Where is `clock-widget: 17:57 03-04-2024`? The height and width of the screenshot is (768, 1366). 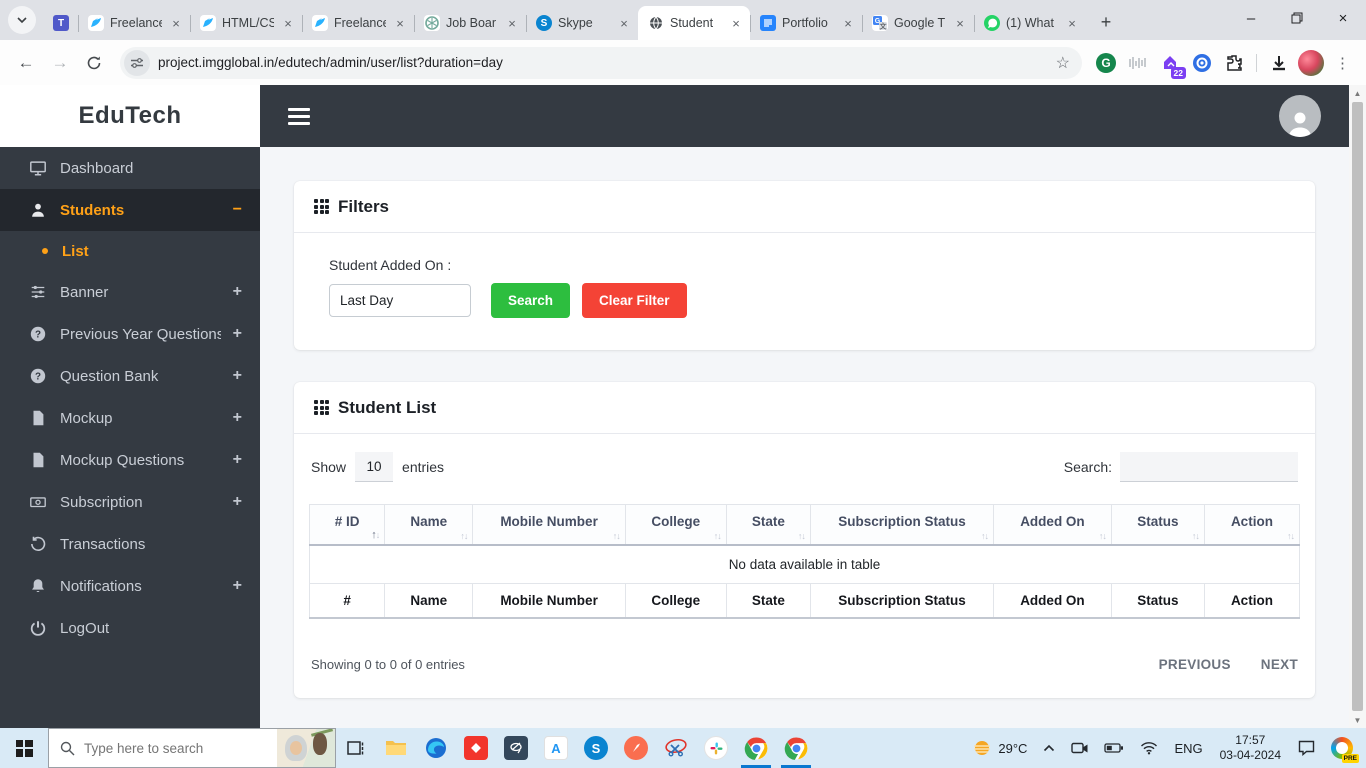 clock-widget: 17:57 03-04-2024 is located at coordinates (1250, 748).